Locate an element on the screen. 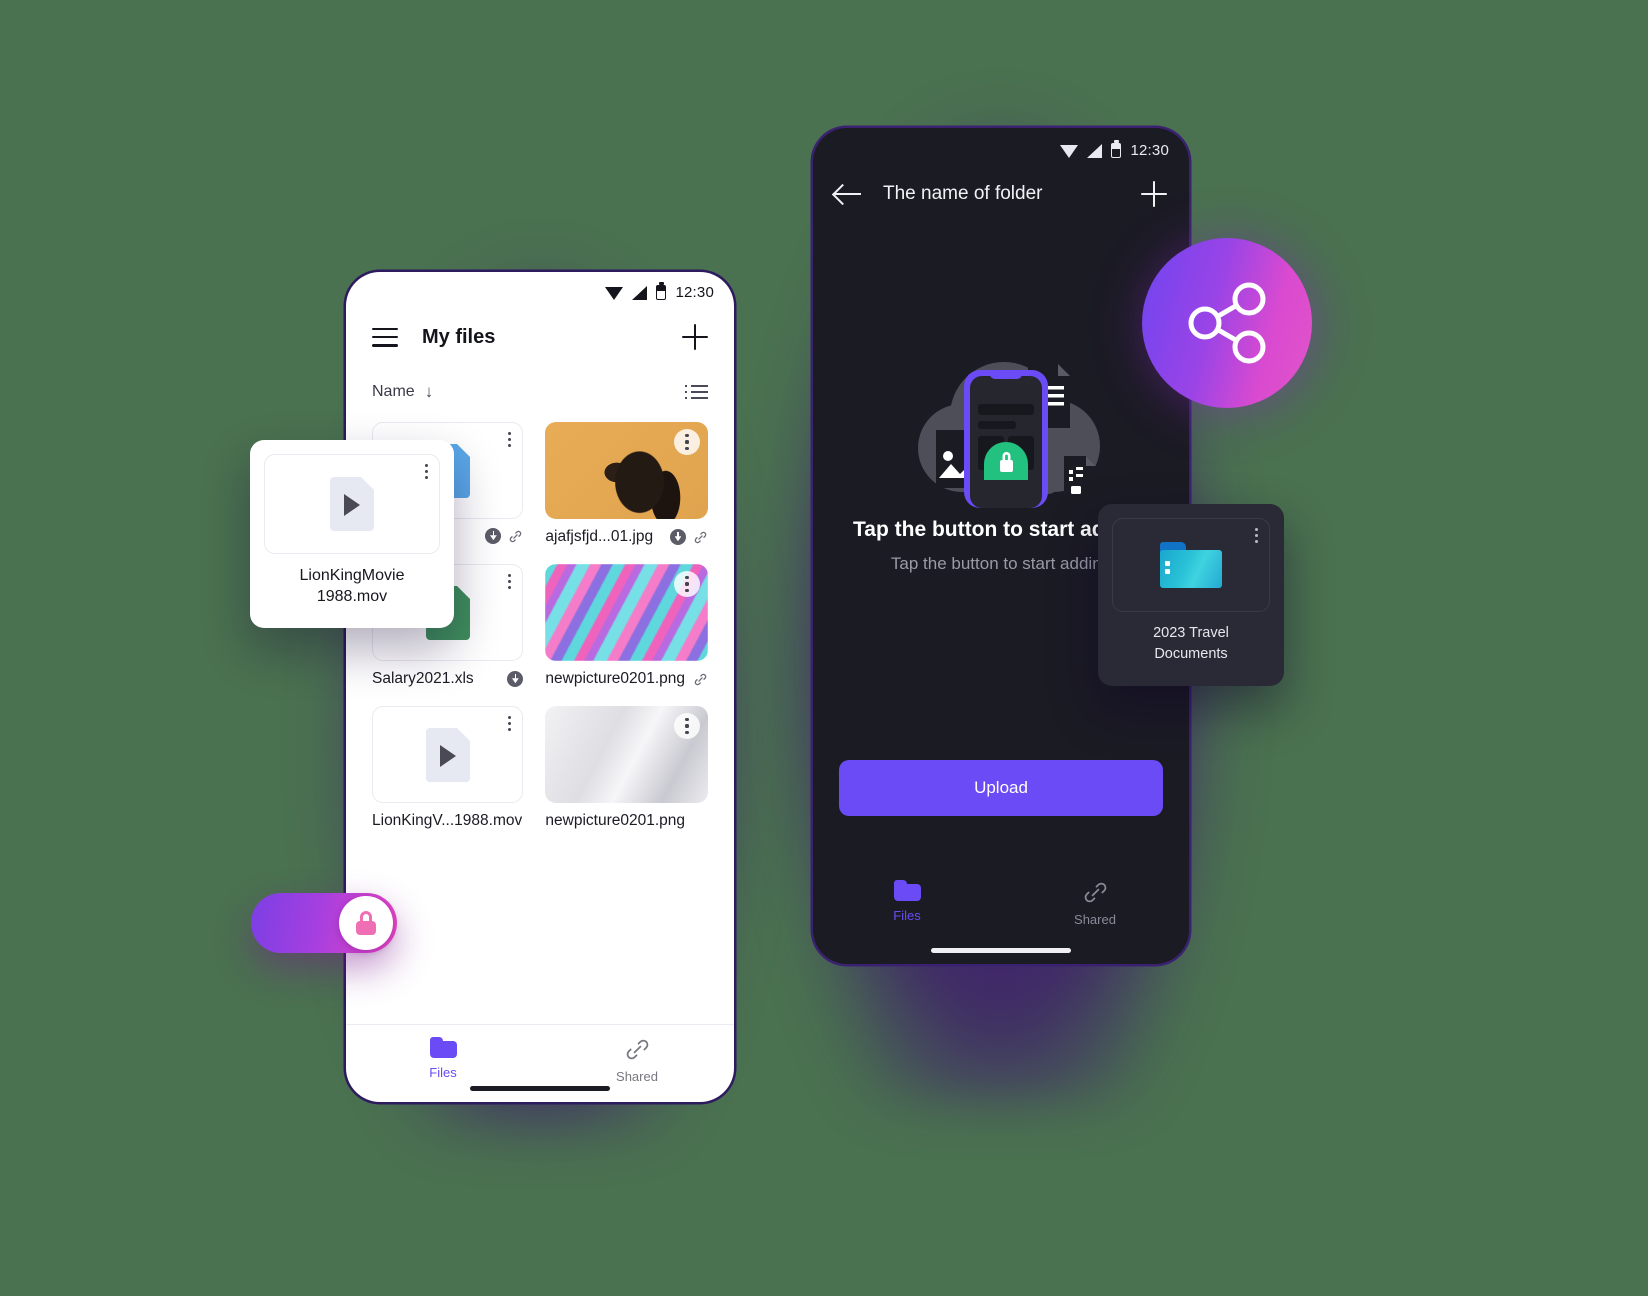 This screenshot has width=1648, height=1296. file-meta: ajafjsfjd...01.jpg is located at coordinates (626, 537).